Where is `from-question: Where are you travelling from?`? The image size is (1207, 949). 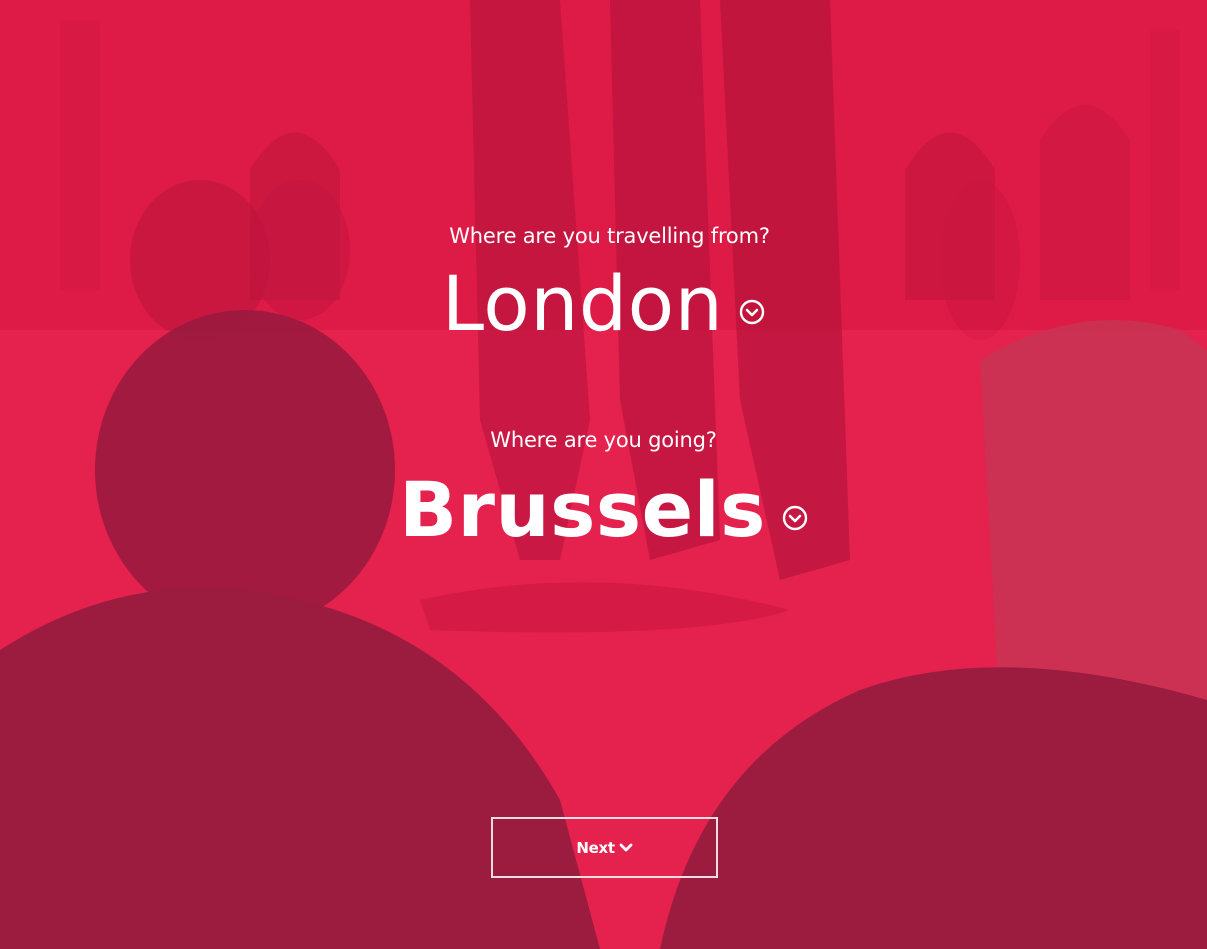 from-question: Where are you travelling from? is located at coordinates (609, 236).